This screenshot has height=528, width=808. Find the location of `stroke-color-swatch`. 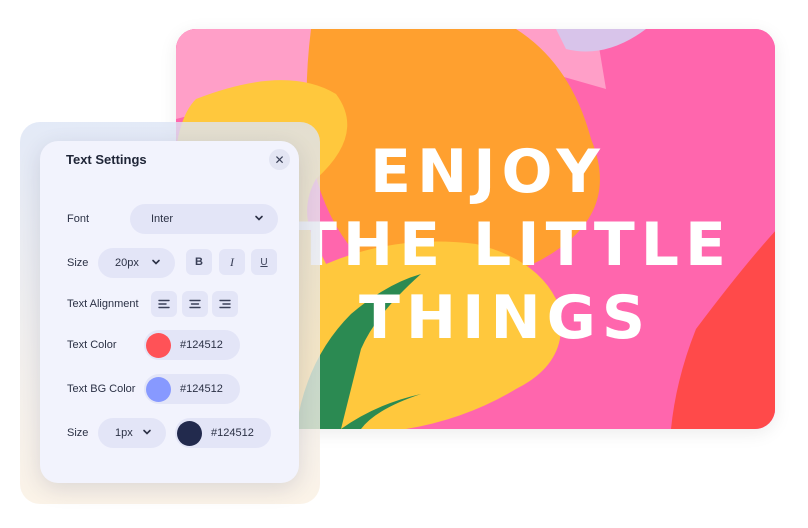

stroke-color-swatch is located at coordinates (189, 433).